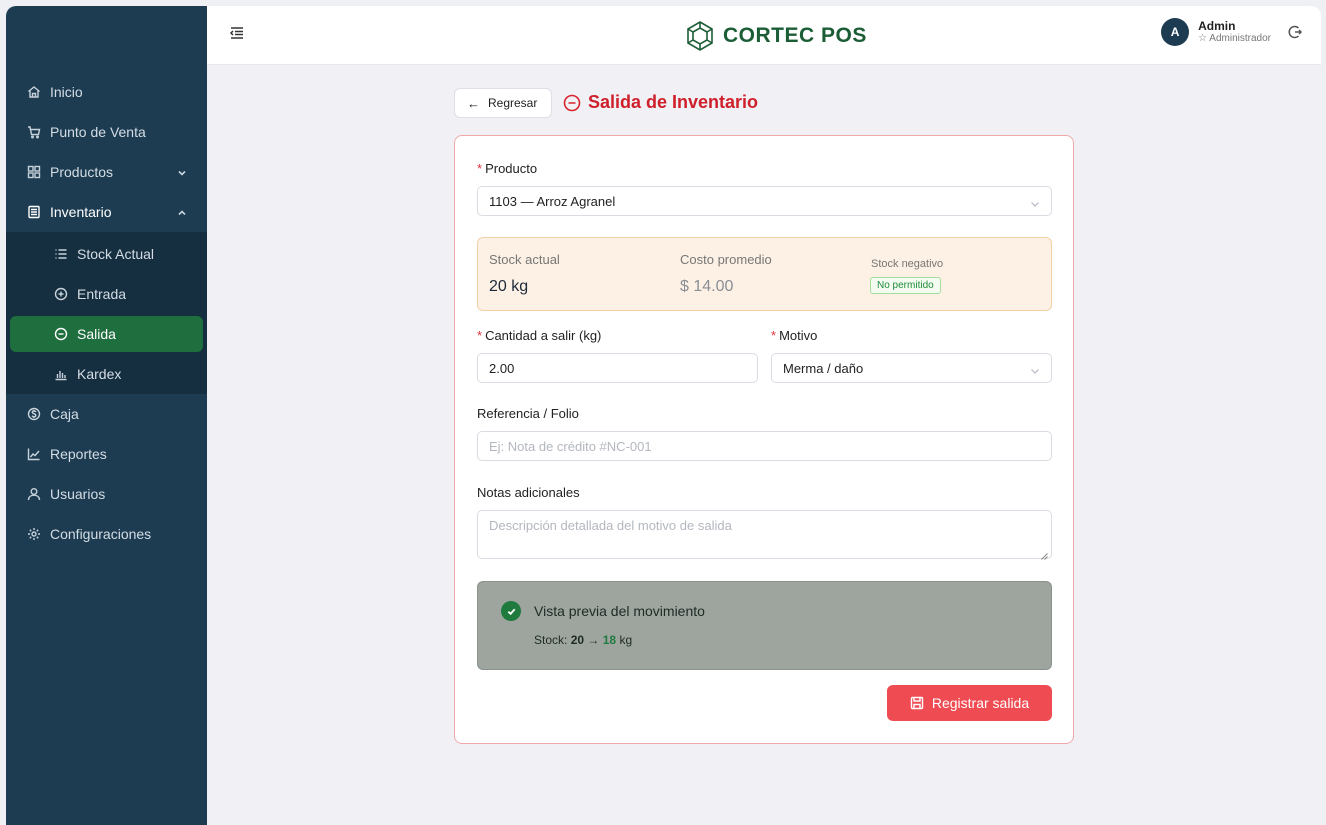  I want to click on sidebar-item-label: Usuarios, so click(78, 494).